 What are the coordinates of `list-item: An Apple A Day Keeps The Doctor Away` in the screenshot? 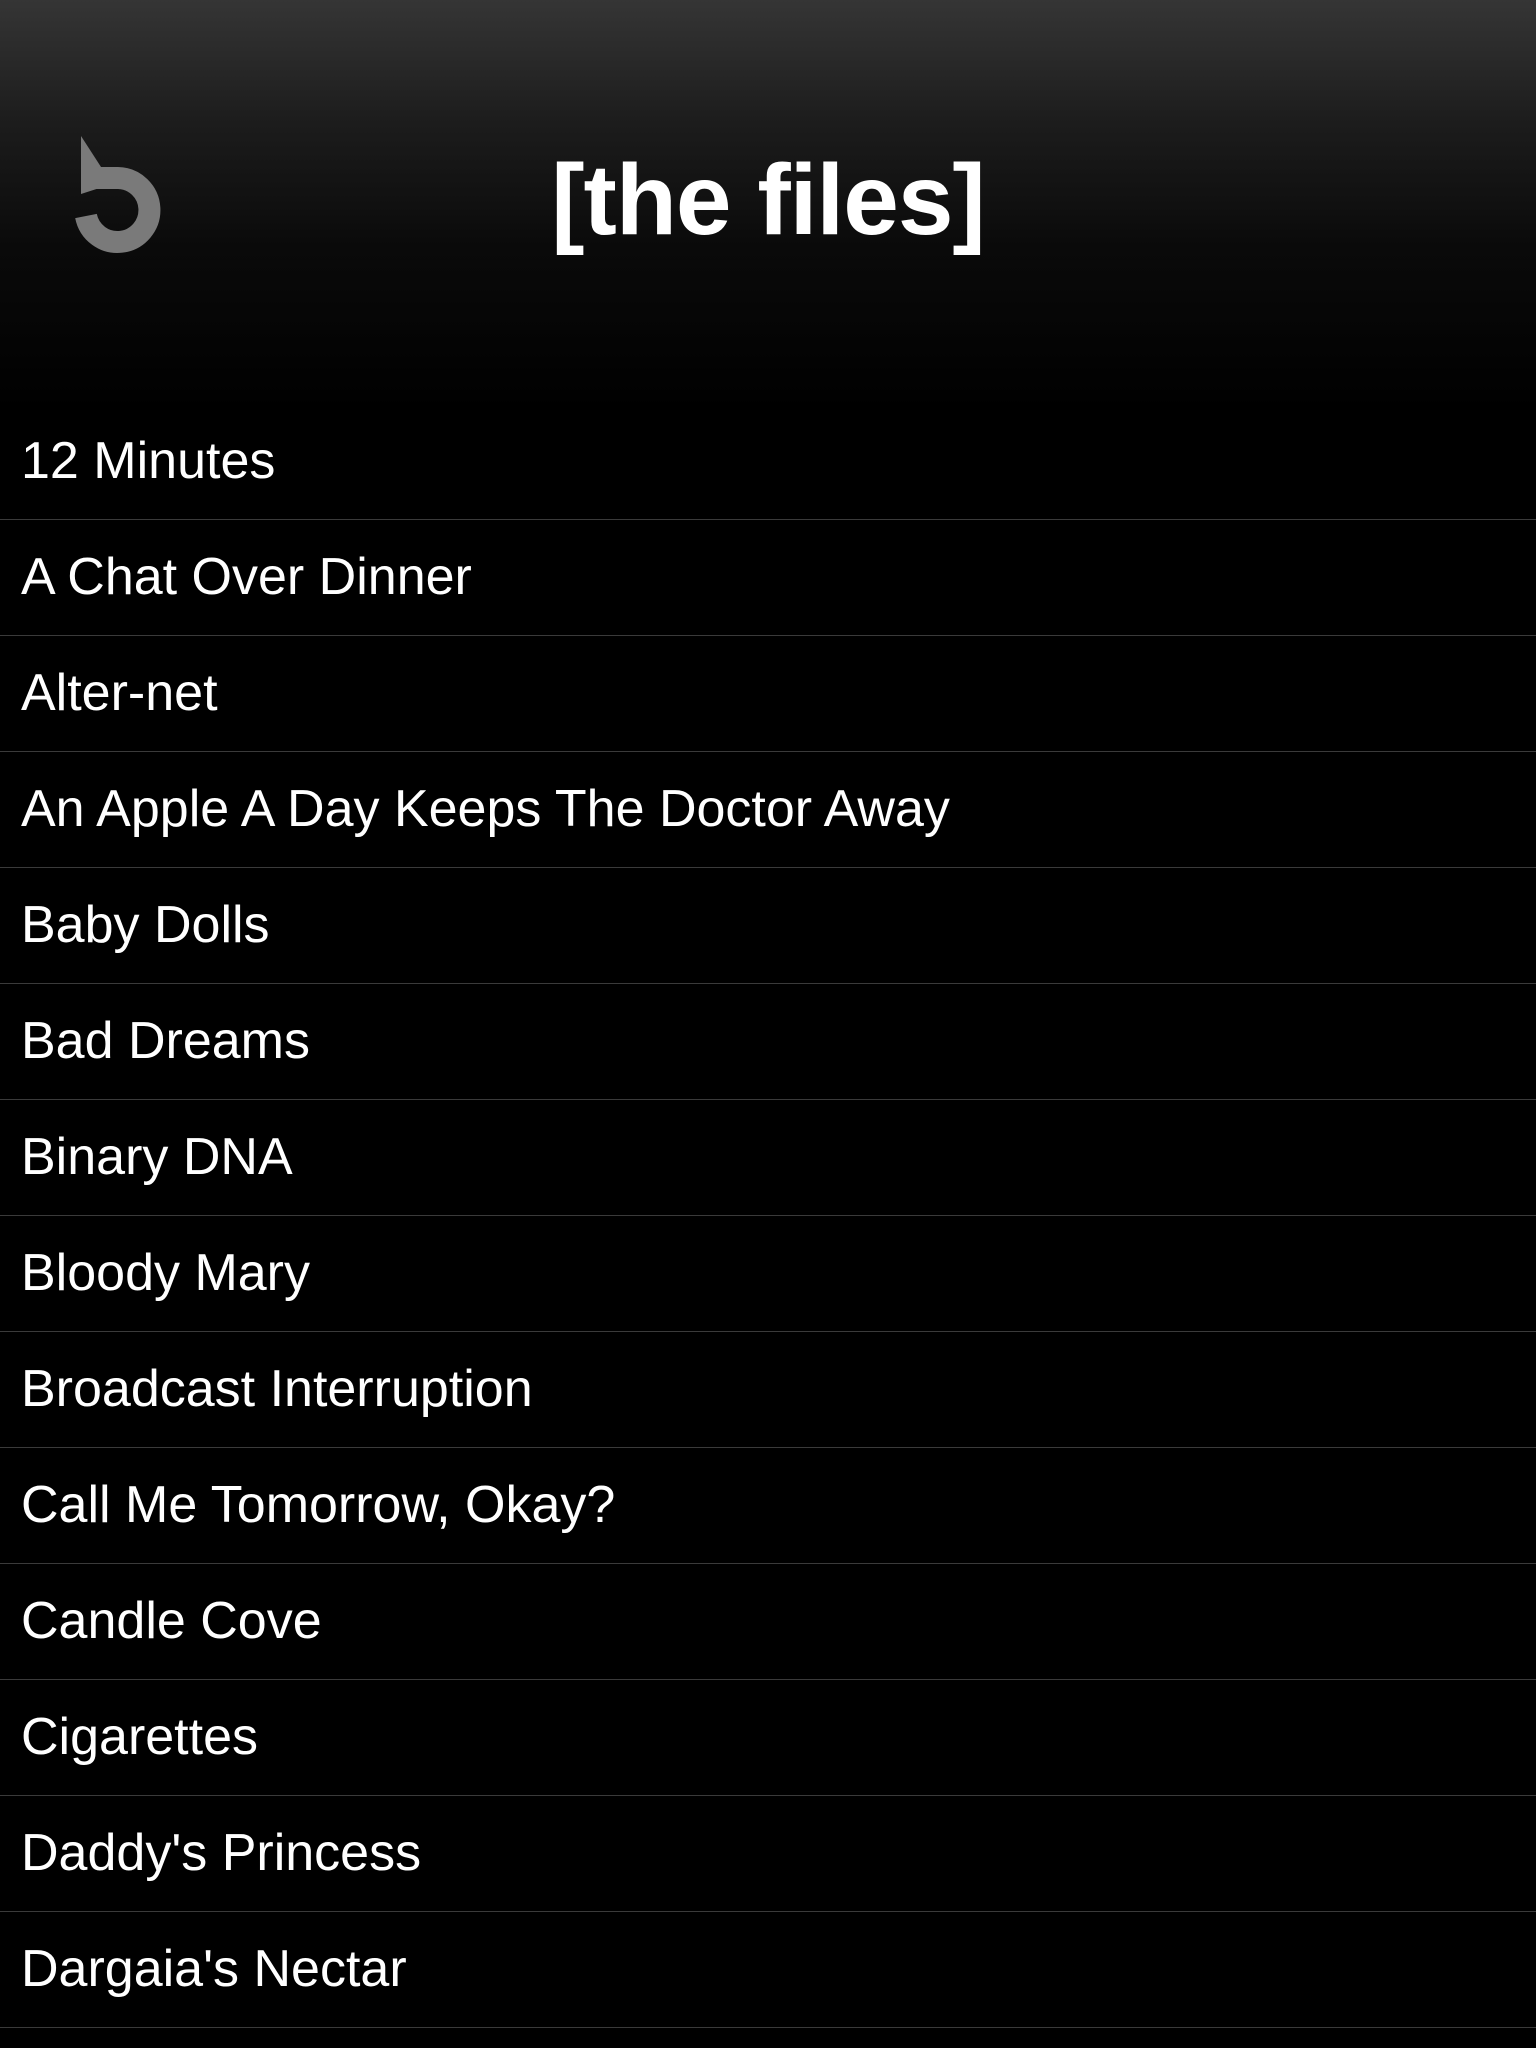 It's located at (768, 810).